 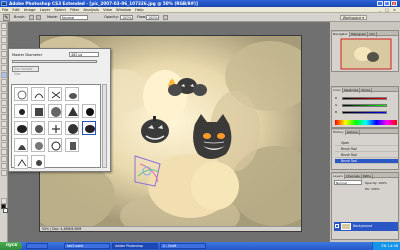 What do you see at coordinates (352, 90) in the screenshot?
I see `tab-swatches: Swatches` at bounding box center [352, 90].